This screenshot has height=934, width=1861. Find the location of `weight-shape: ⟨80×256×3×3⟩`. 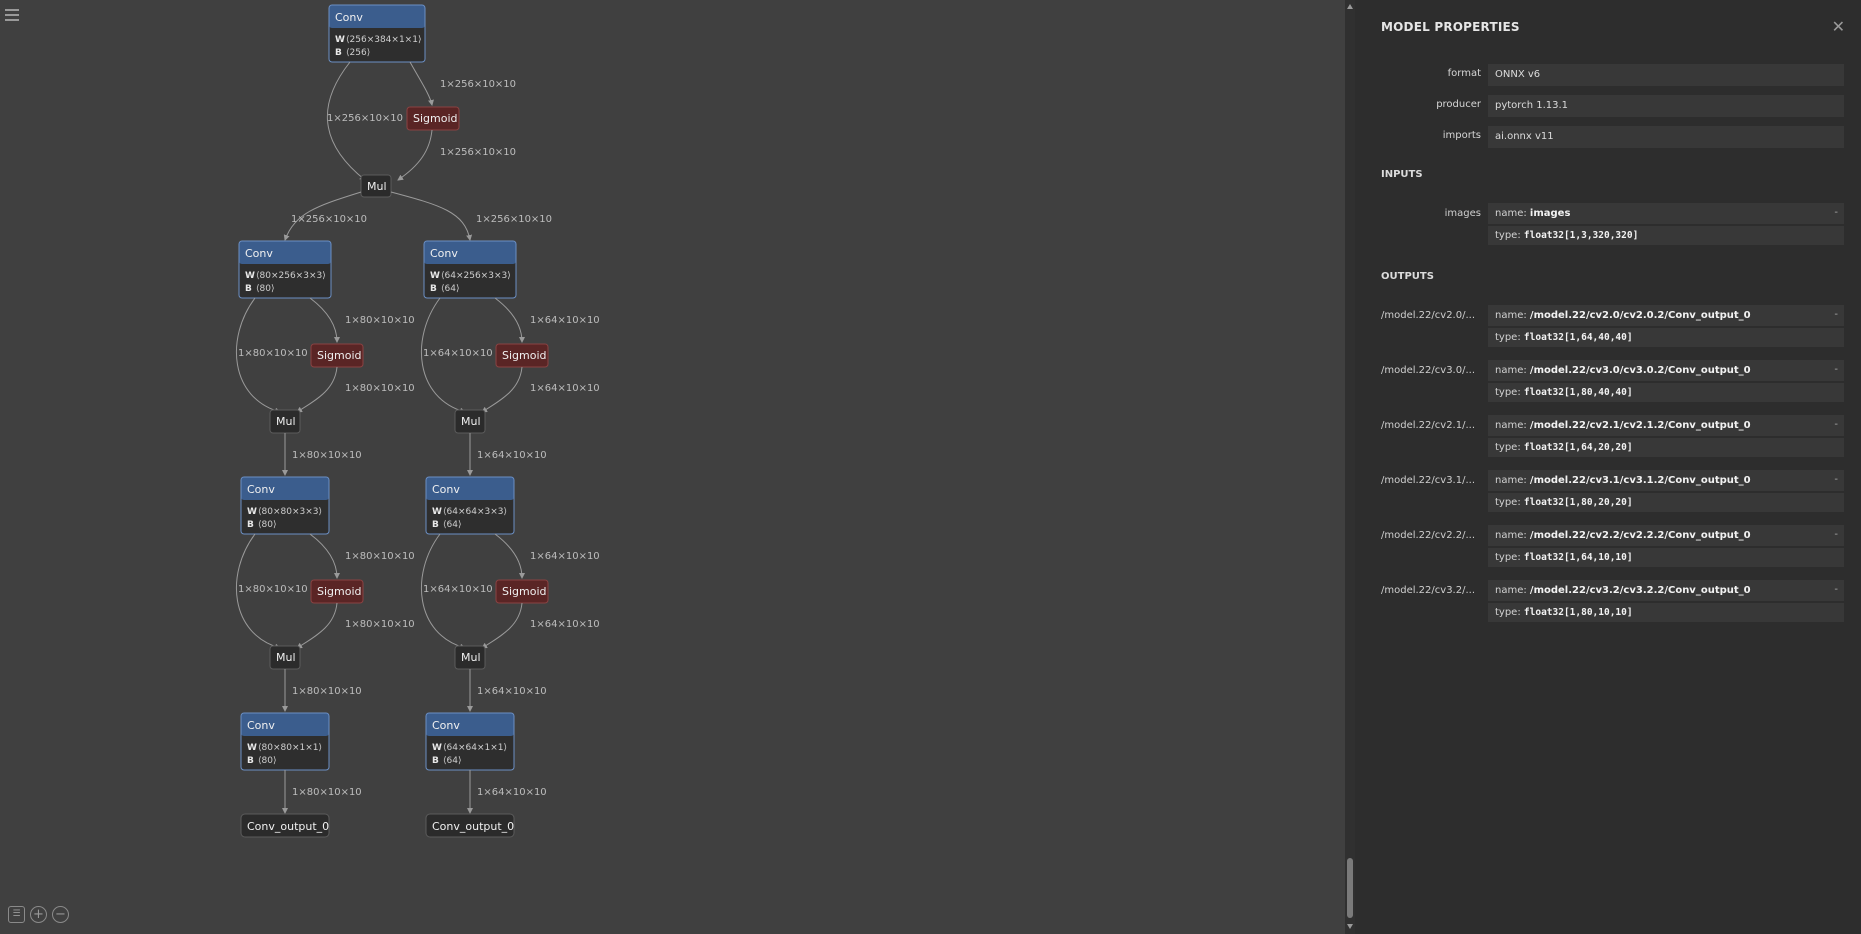

weight-shape: ⟨80×256×3×3⟩ is located at coordinates (291, 276).